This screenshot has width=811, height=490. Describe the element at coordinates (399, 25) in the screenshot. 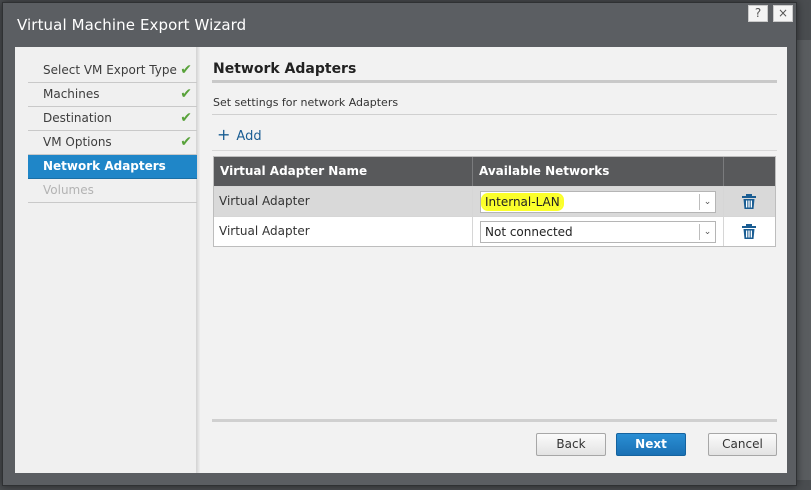

I see `title-bar: Virtual Machine Export Wizard` at that location.